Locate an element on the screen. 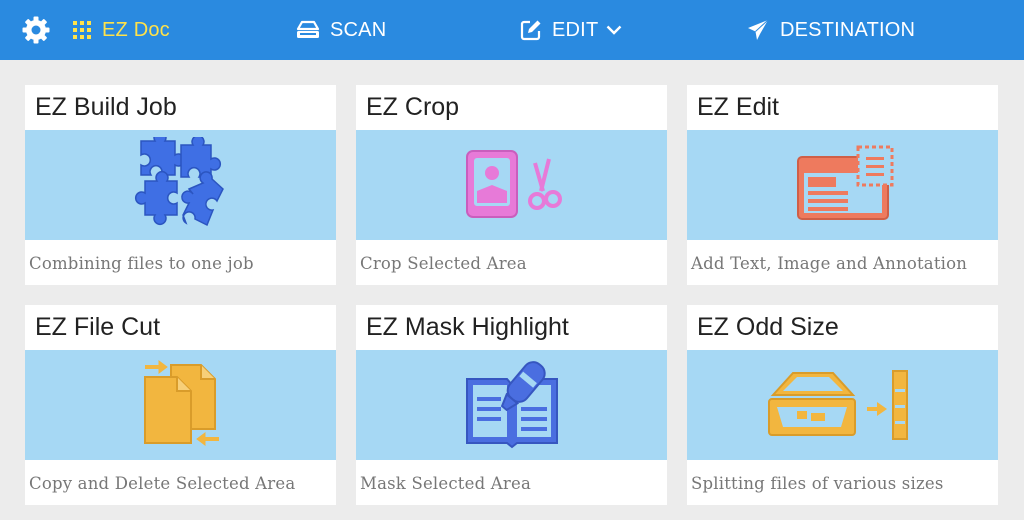  file-cut-icon is located at coordinates (181, 403).